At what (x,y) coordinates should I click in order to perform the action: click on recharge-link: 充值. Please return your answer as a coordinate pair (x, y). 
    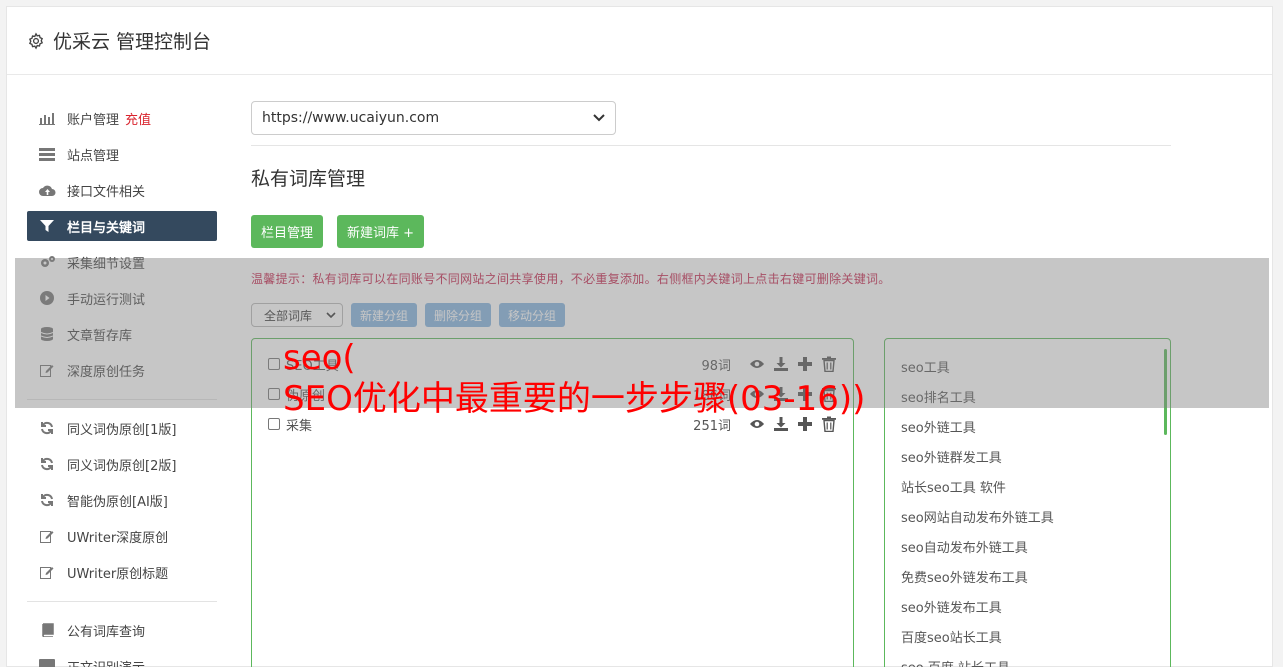
    Looking at the image, I should click on (138, 118).